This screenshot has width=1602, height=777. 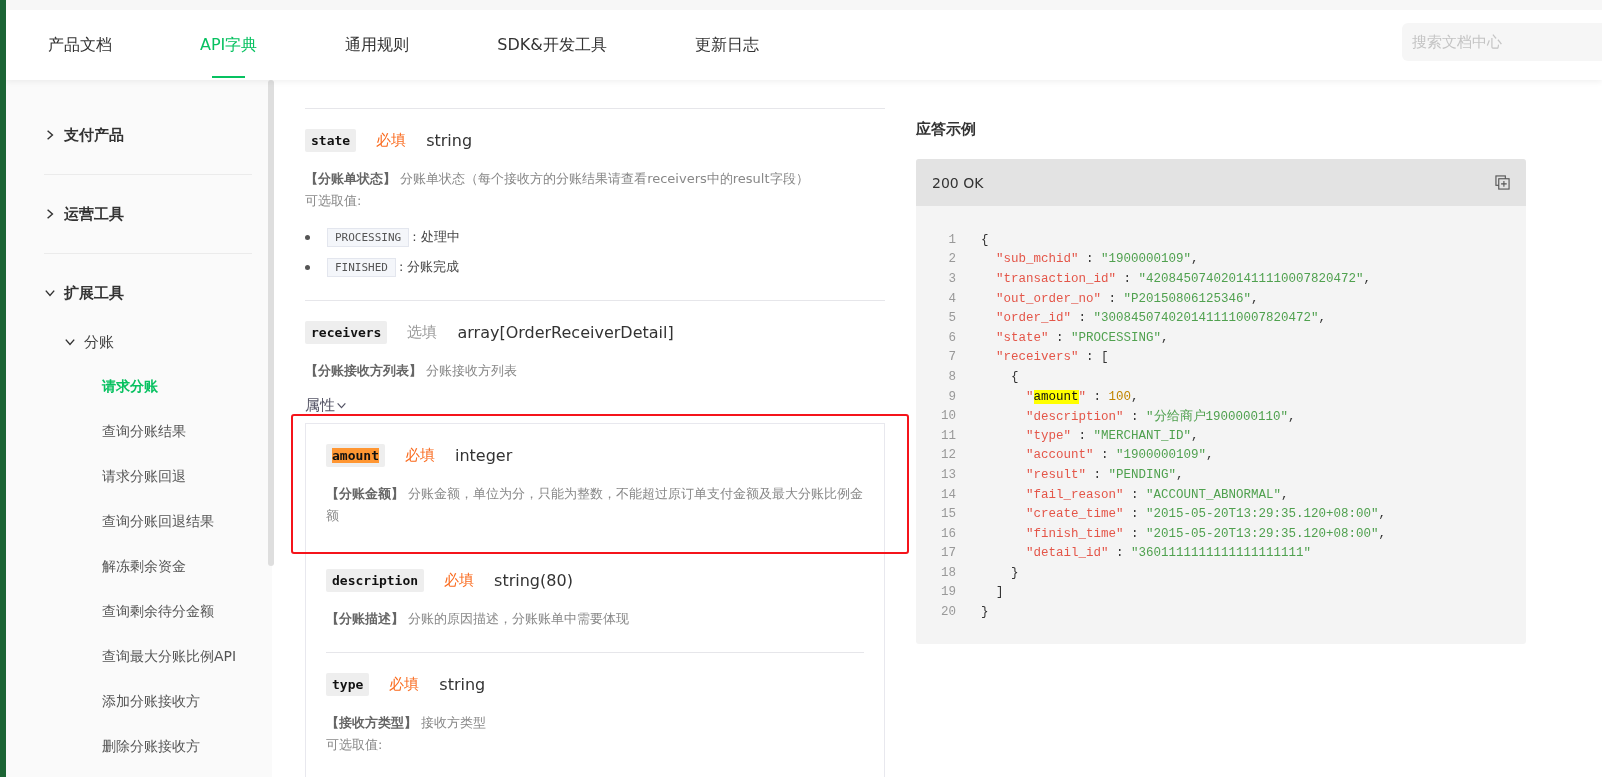 What do you see at coordinates (422, 332) in the screenshot?
I see `required-label: 选填` at bounding box center [422, 332].